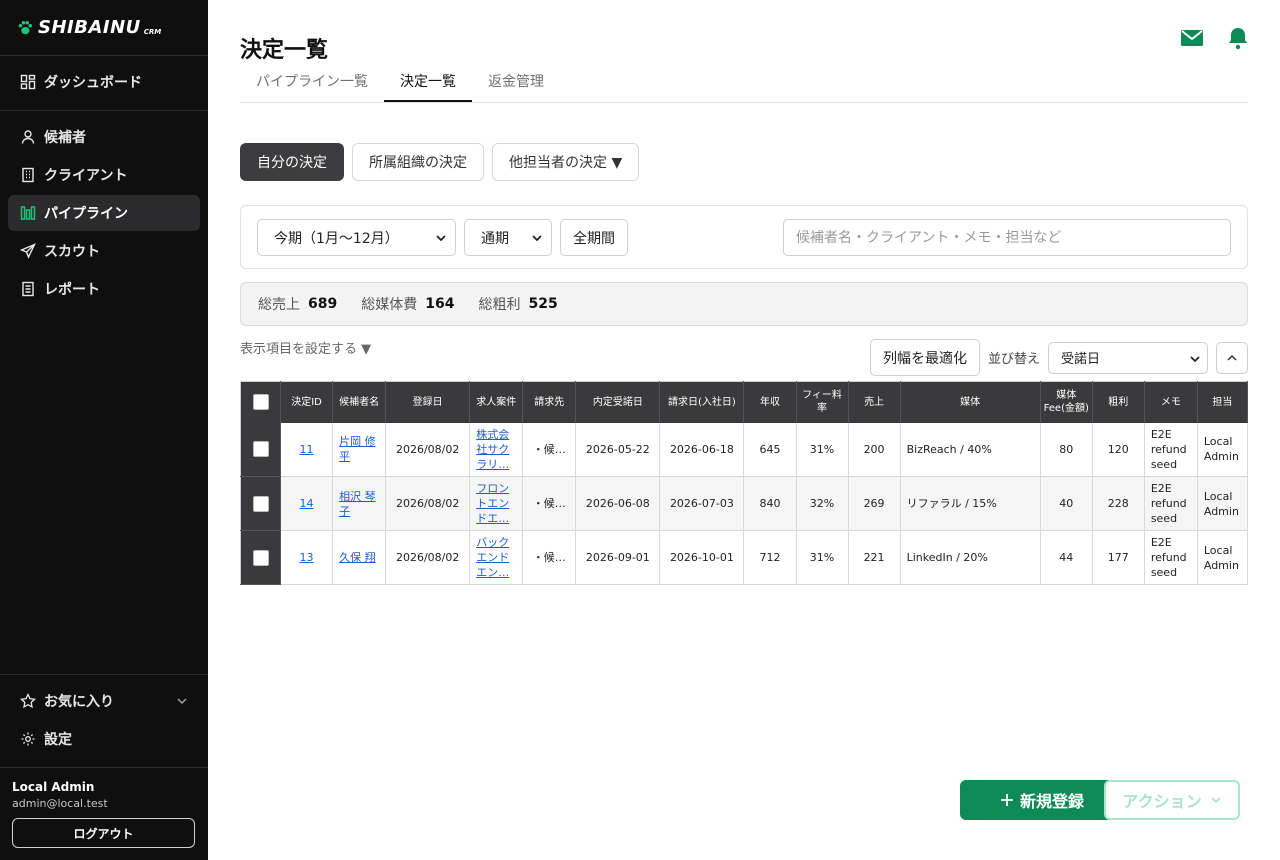  Describe the element at coordinates (702, 402) in the screenshot. I see `header-start-date: 請求日(入社日)` at that location.